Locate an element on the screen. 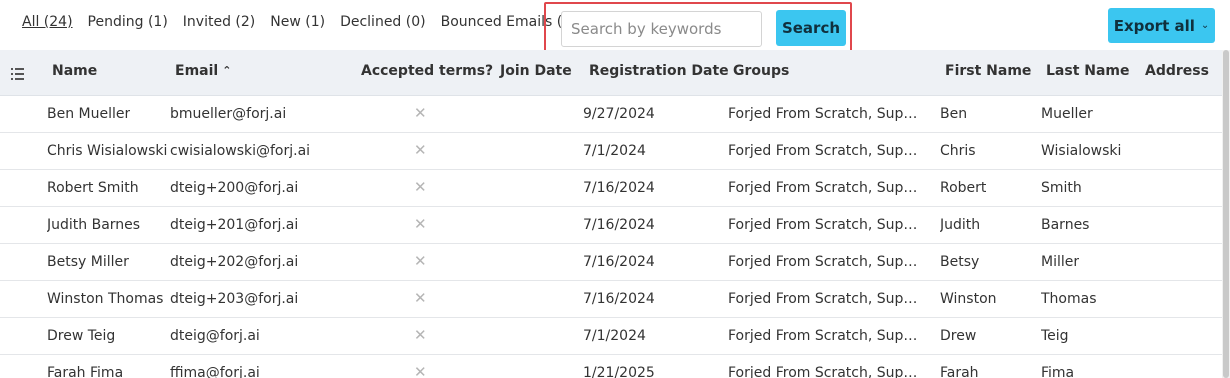  cell-name: Robert Smith is located at coordinates (93, 188).